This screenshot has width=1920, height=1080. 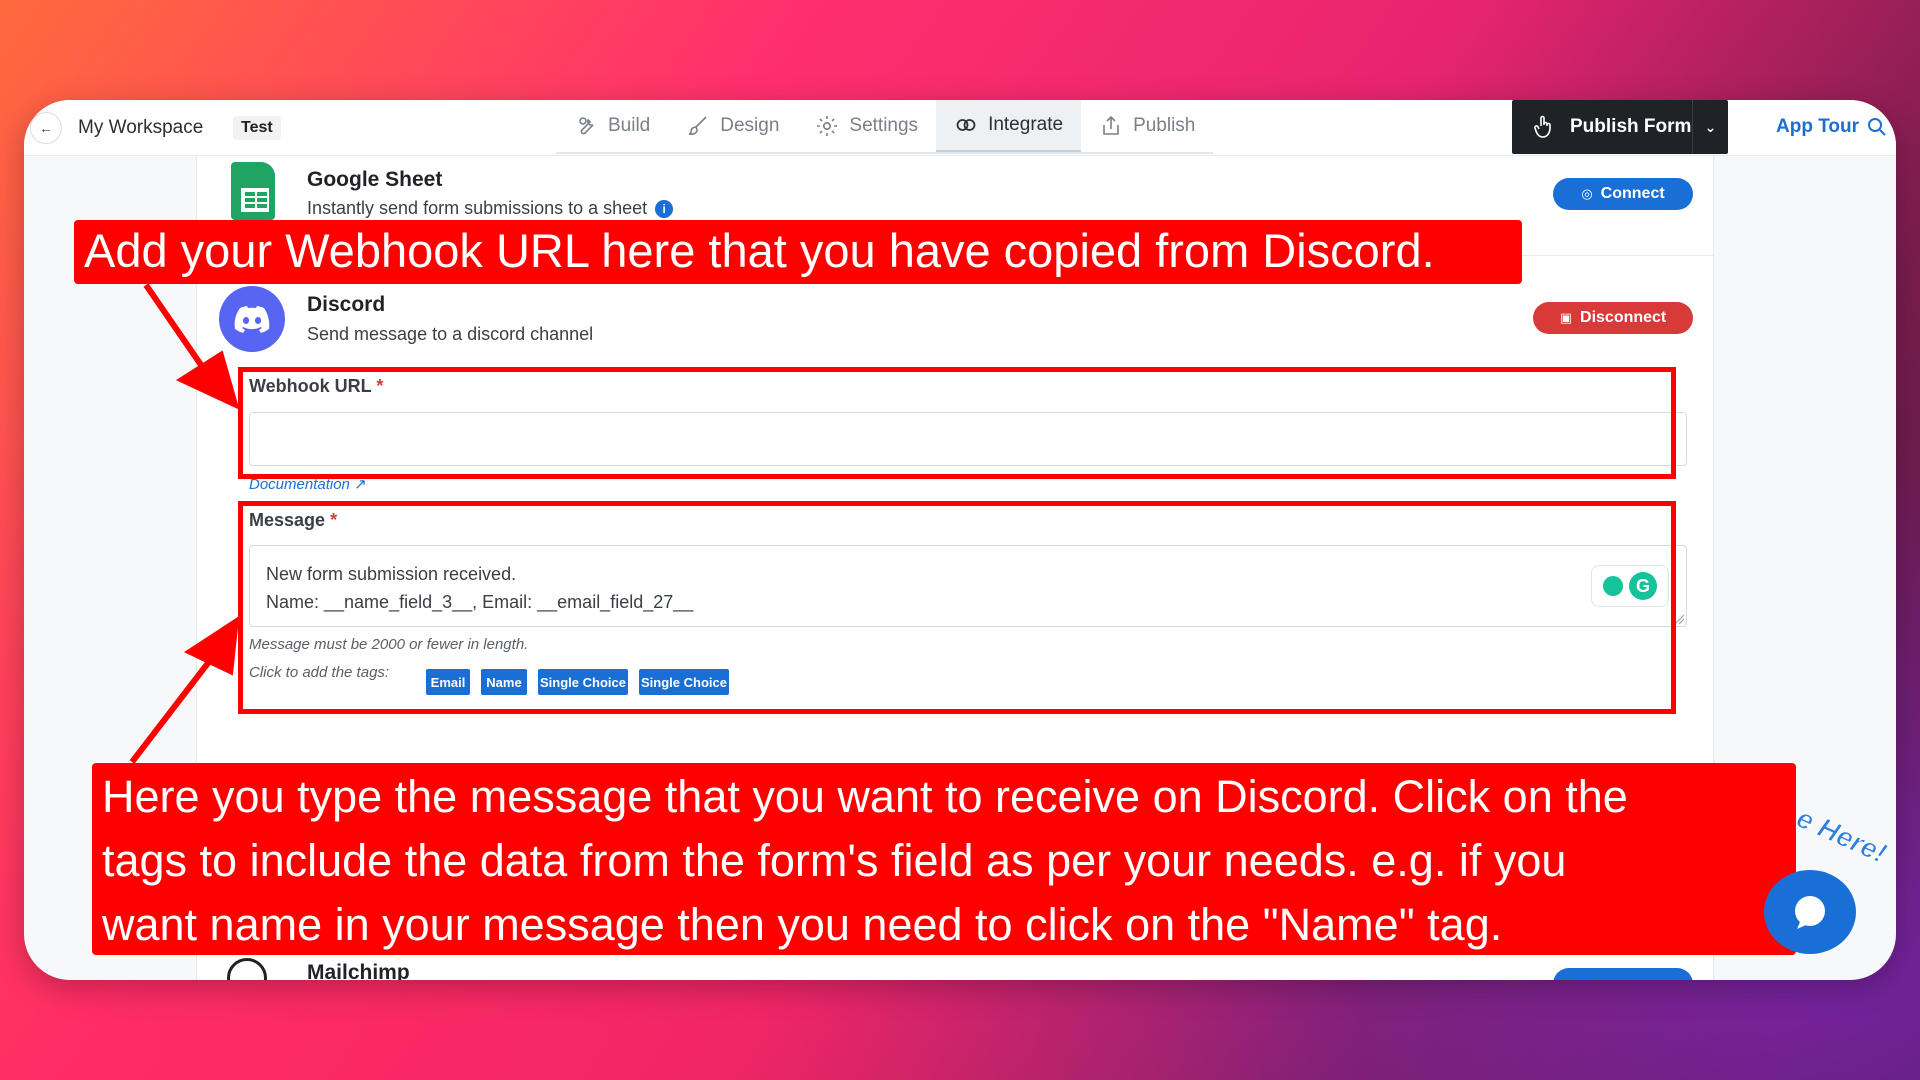 I want to click on publish-dropdown-toggle: ⌄, so click(x=1710, y=127).